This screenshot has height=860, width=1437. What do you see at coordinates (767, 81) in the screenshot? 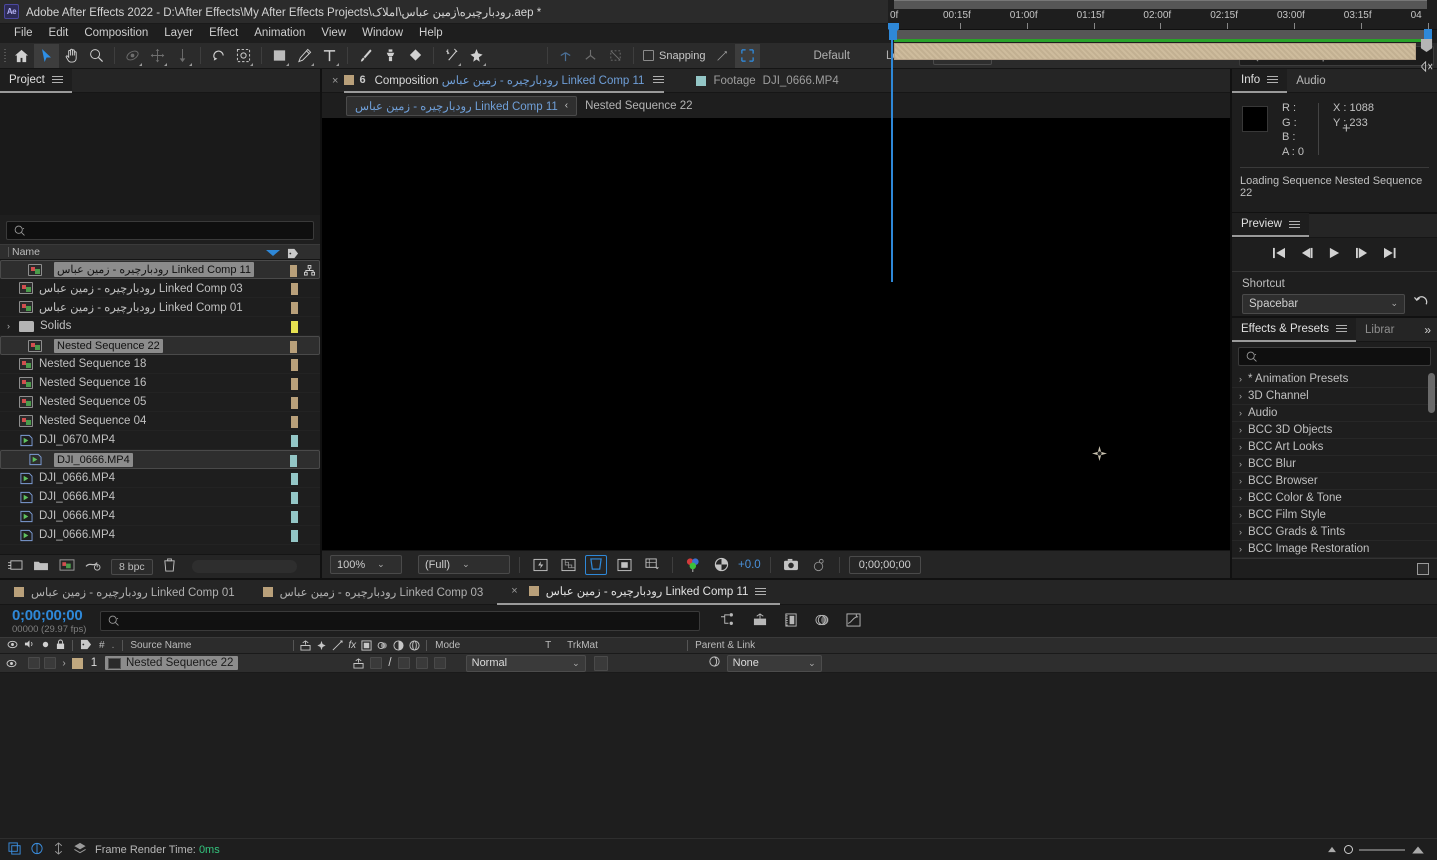
I see `tab-footage: Footage DJI_0666.MP4` at bounding box center [767, 81].